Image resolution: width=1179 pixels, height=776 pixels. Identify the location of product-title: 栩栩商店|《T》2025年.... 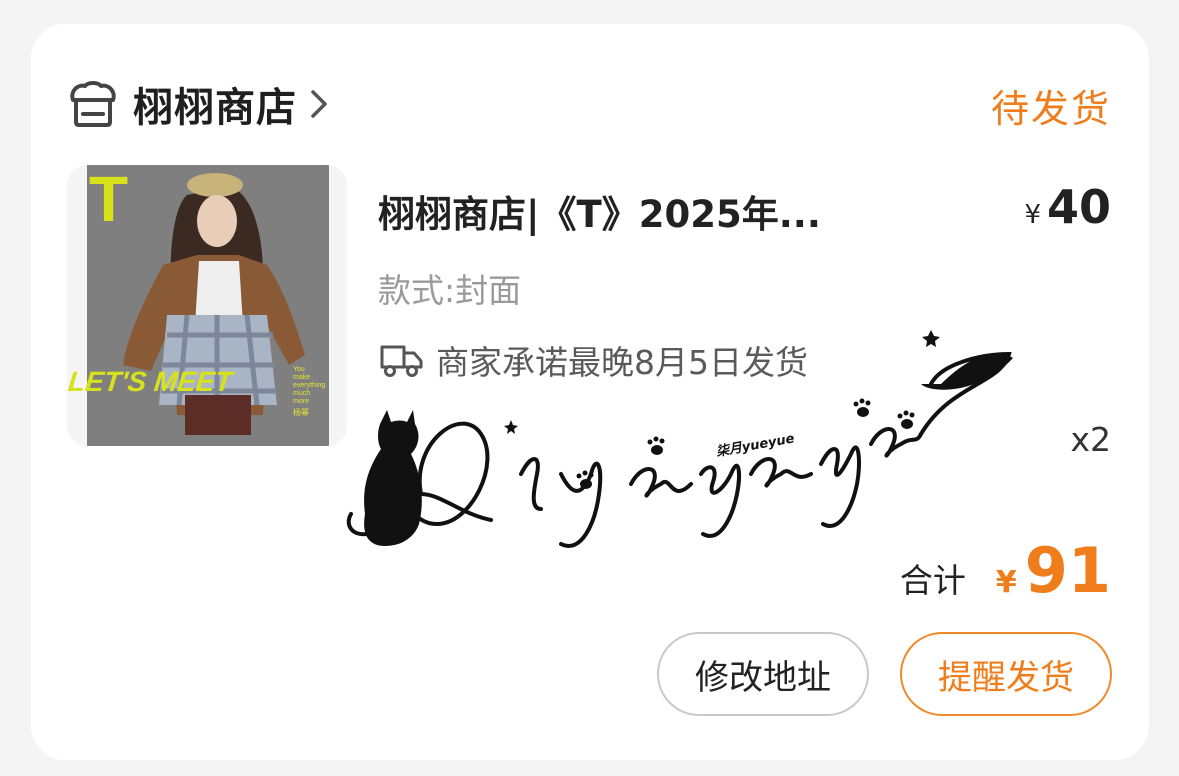
(638, 211).